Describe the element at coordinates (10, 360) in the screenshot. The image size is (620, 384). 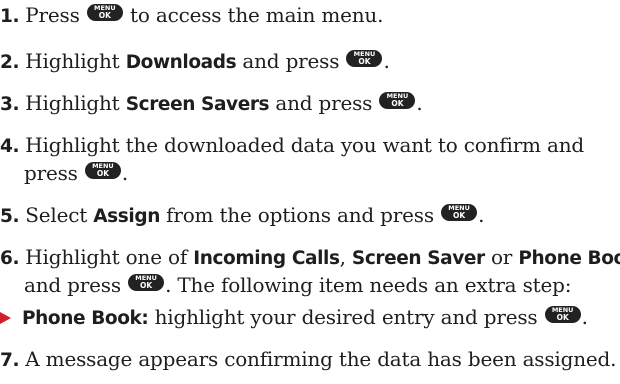
I see `step-number: 7.` at that location.